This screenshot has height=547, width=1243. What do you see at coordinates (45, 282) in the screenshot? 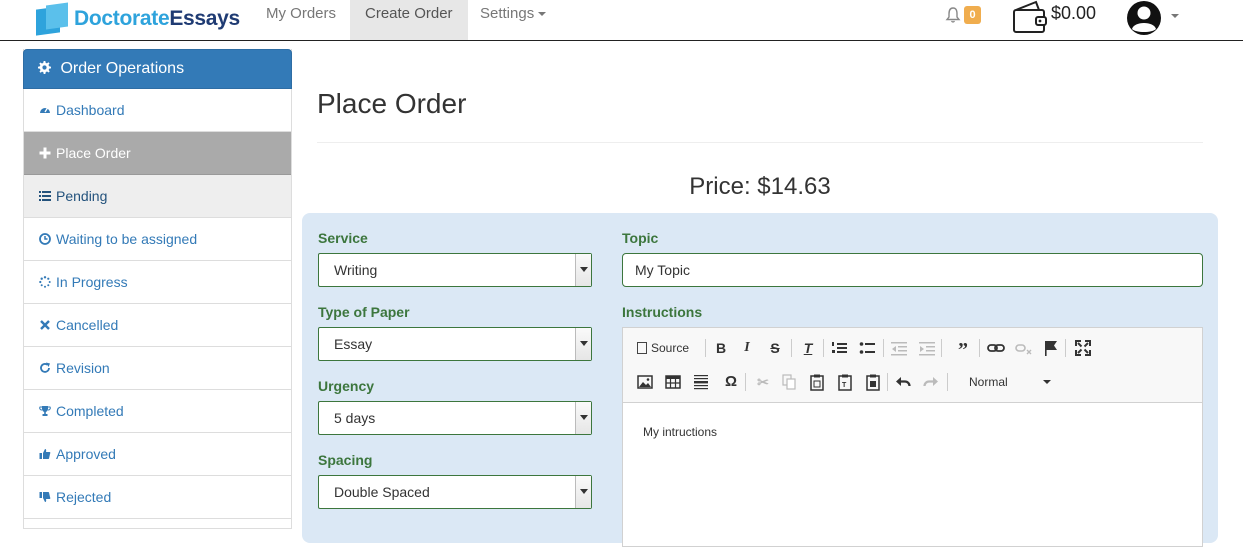
I see `spinner-icon` at bounding box center [45, 282].